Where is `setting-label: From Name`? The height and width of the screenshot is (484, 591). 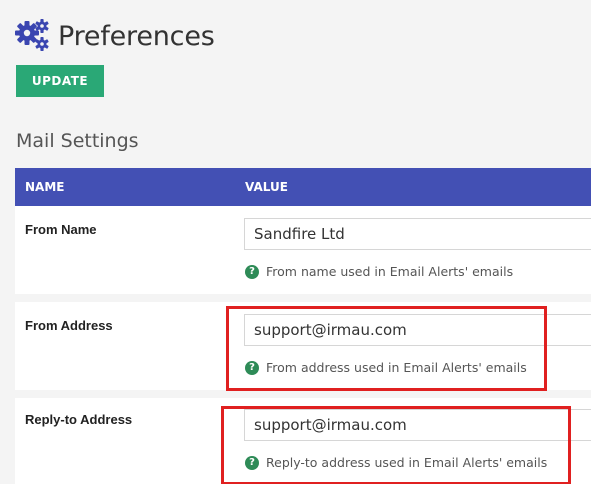
setting-label: From Name is located at coordinates (61, 229).